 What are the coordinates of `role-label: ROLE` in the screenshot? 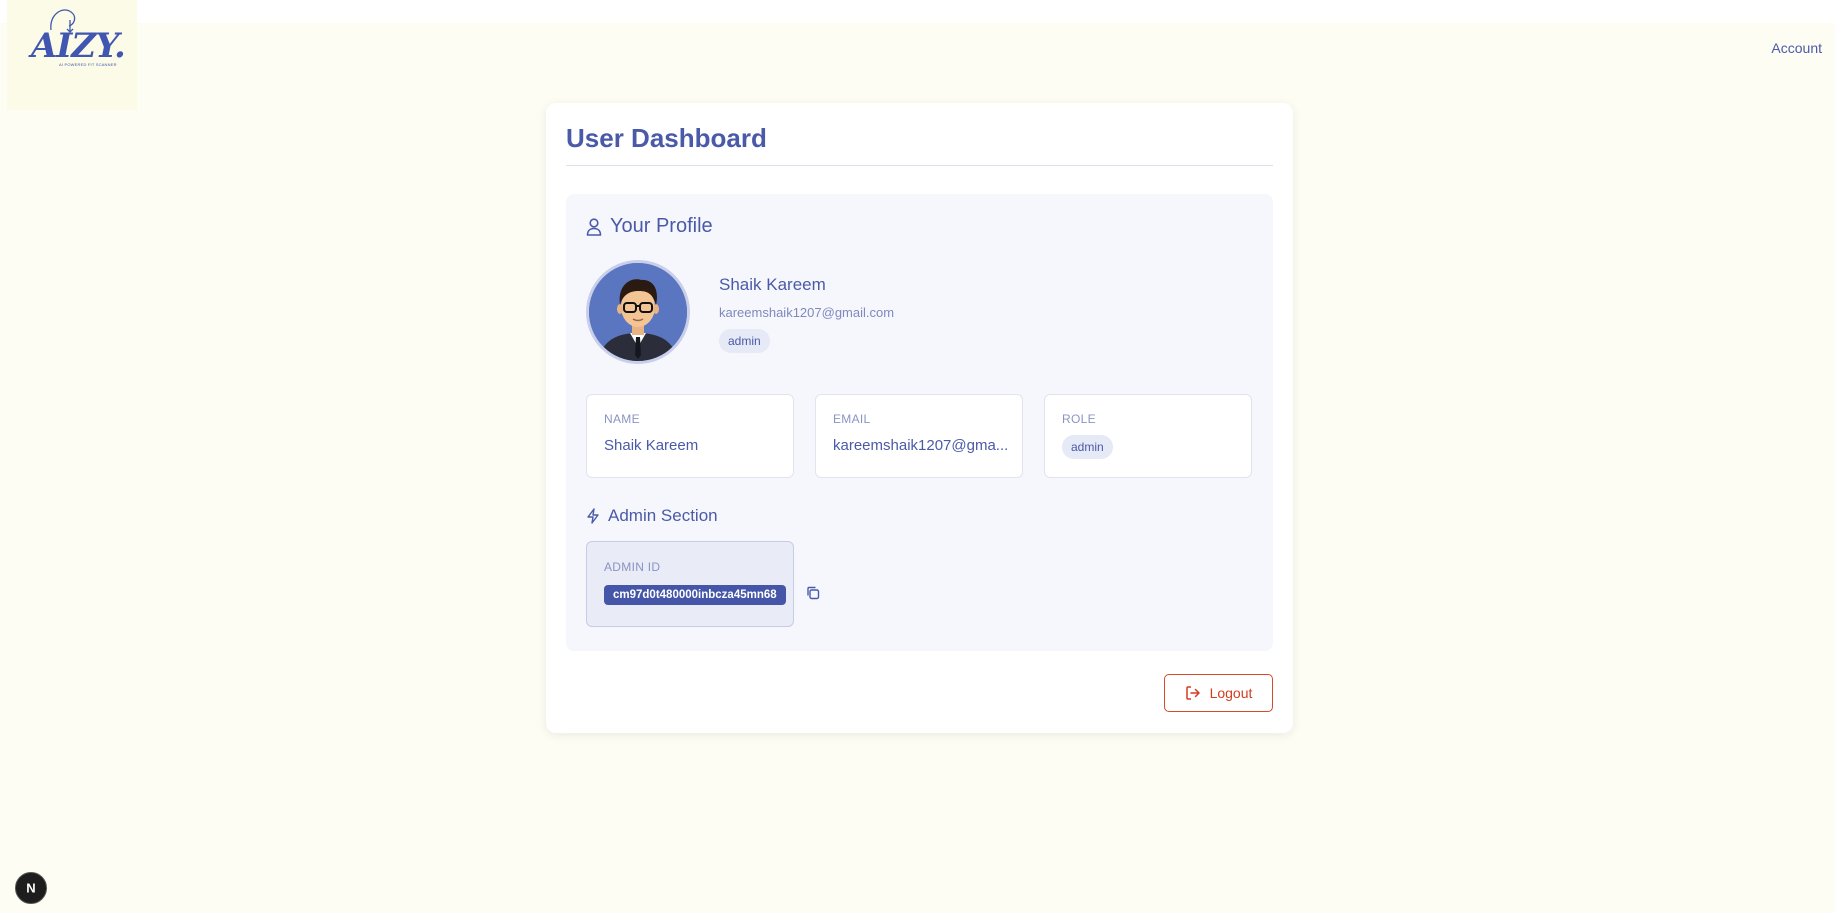 It's located at (1079, 419).